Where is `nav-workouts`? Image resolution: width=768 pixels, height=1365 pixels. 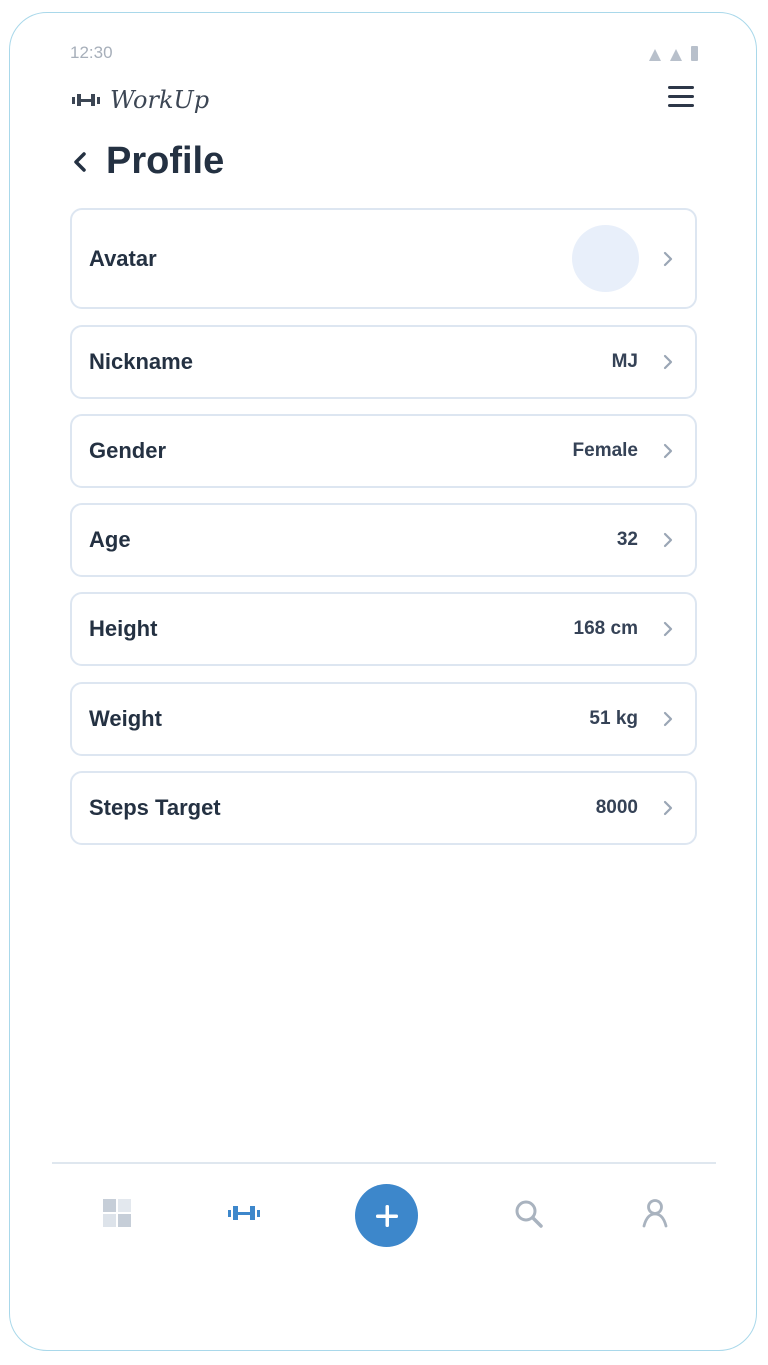 nav-workouts is located at coordinates (244, 1213).